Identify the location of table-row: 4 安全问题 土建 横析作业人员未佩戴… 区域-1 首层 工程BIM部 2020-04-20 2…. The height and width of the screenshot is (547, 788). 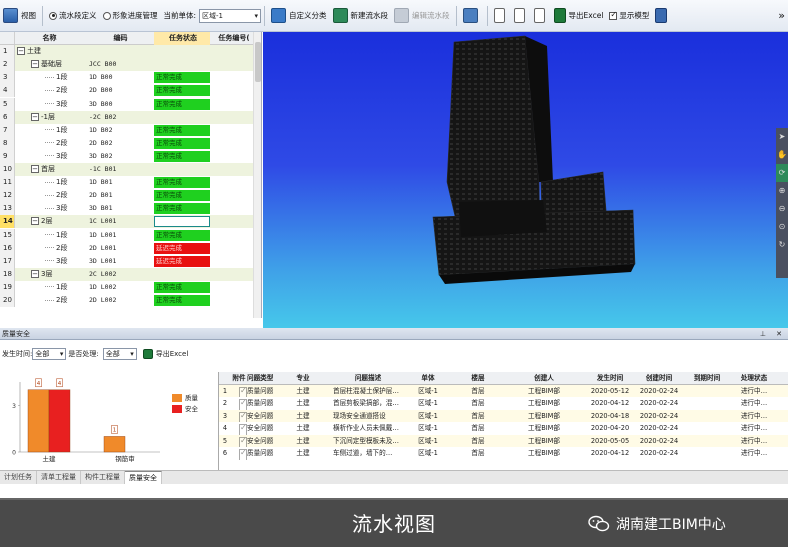
(503, 428).